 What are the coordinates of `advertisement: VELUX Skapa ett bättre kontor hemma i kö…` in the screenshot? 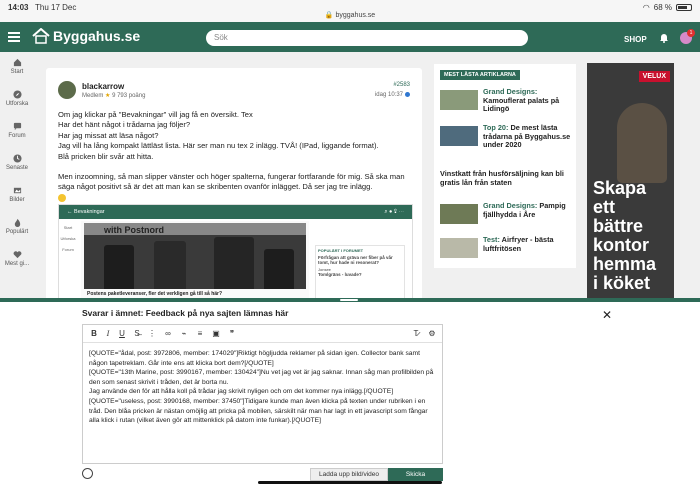 It's located at (630, 180).